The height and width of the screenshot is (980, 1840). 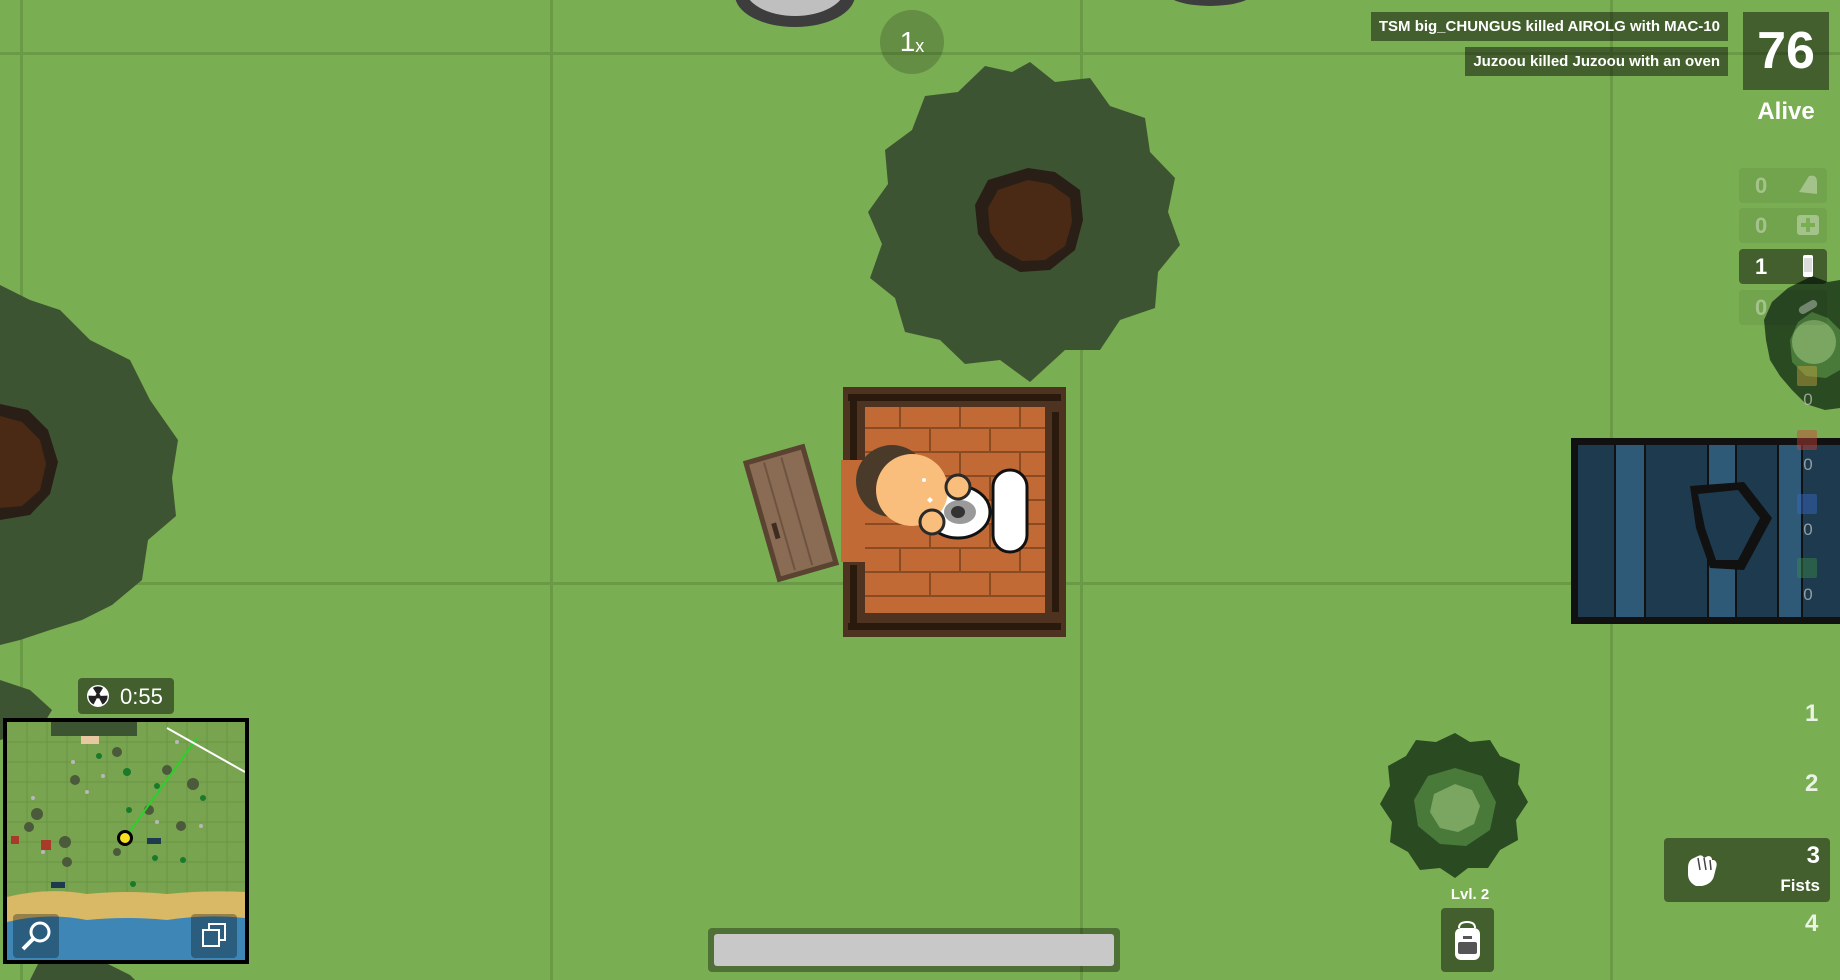 I want to click on zoom-suffix: x, so click(x=920, y=45).